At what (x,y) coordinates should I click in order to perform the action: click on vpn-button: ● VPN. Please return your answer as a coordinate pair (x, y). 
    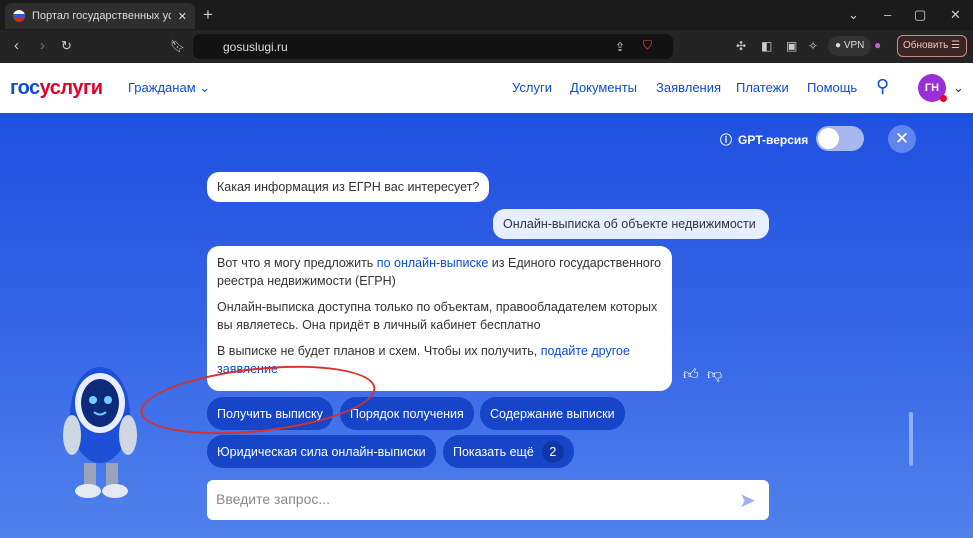
    Looking at the image, I should click on (850, 46).